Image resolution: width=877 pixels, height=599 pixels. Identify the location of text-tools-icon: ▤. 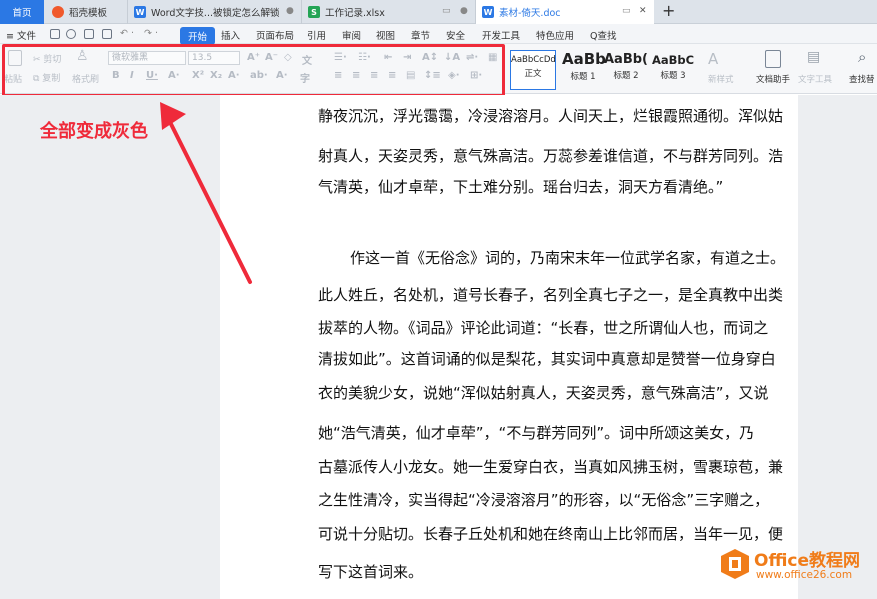
(813, 57).